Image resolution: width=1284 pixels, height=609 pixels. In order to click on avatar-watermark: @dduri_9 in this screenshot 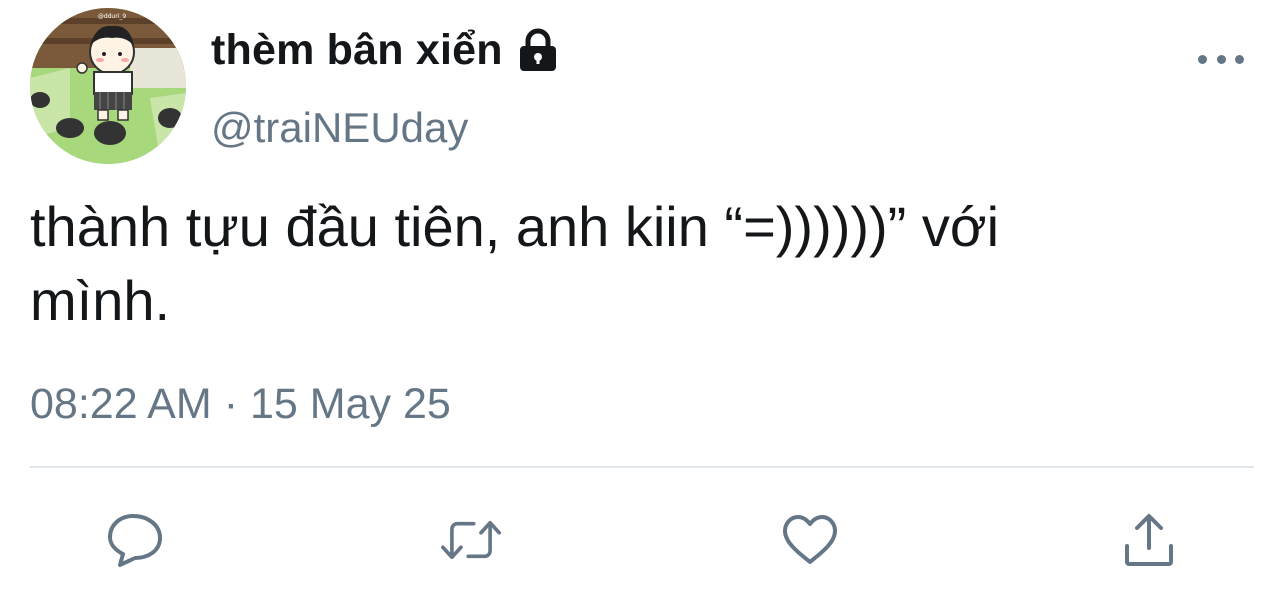, I will do `click(112, 16)`.